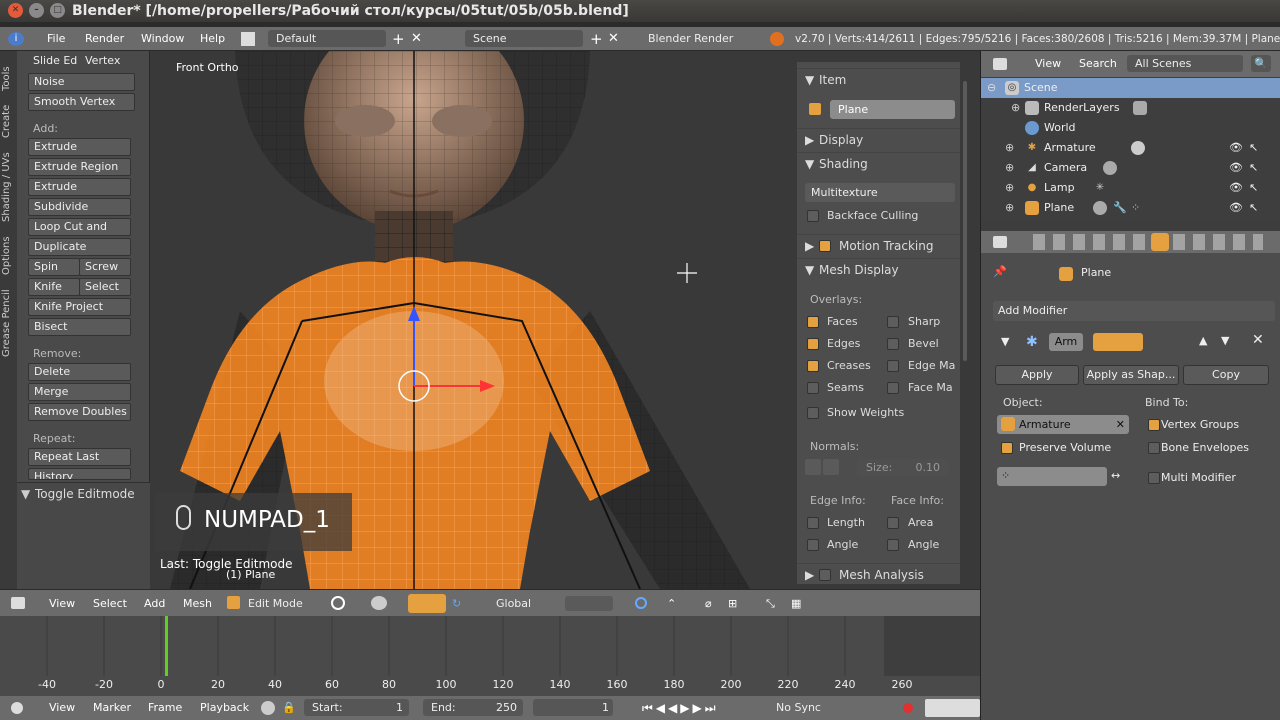 This screenshot has height=720, width=1280. I want to click on orientation-select: Global, so click(522, 603).